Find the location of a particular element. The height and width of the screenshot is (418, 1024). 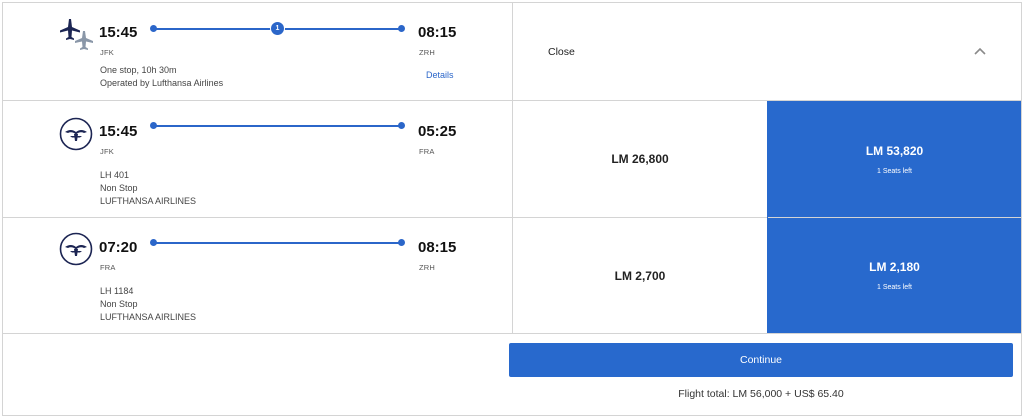

fare-option-selected: LM 2,180 1 Seats left is located at coordinates (894, 275).